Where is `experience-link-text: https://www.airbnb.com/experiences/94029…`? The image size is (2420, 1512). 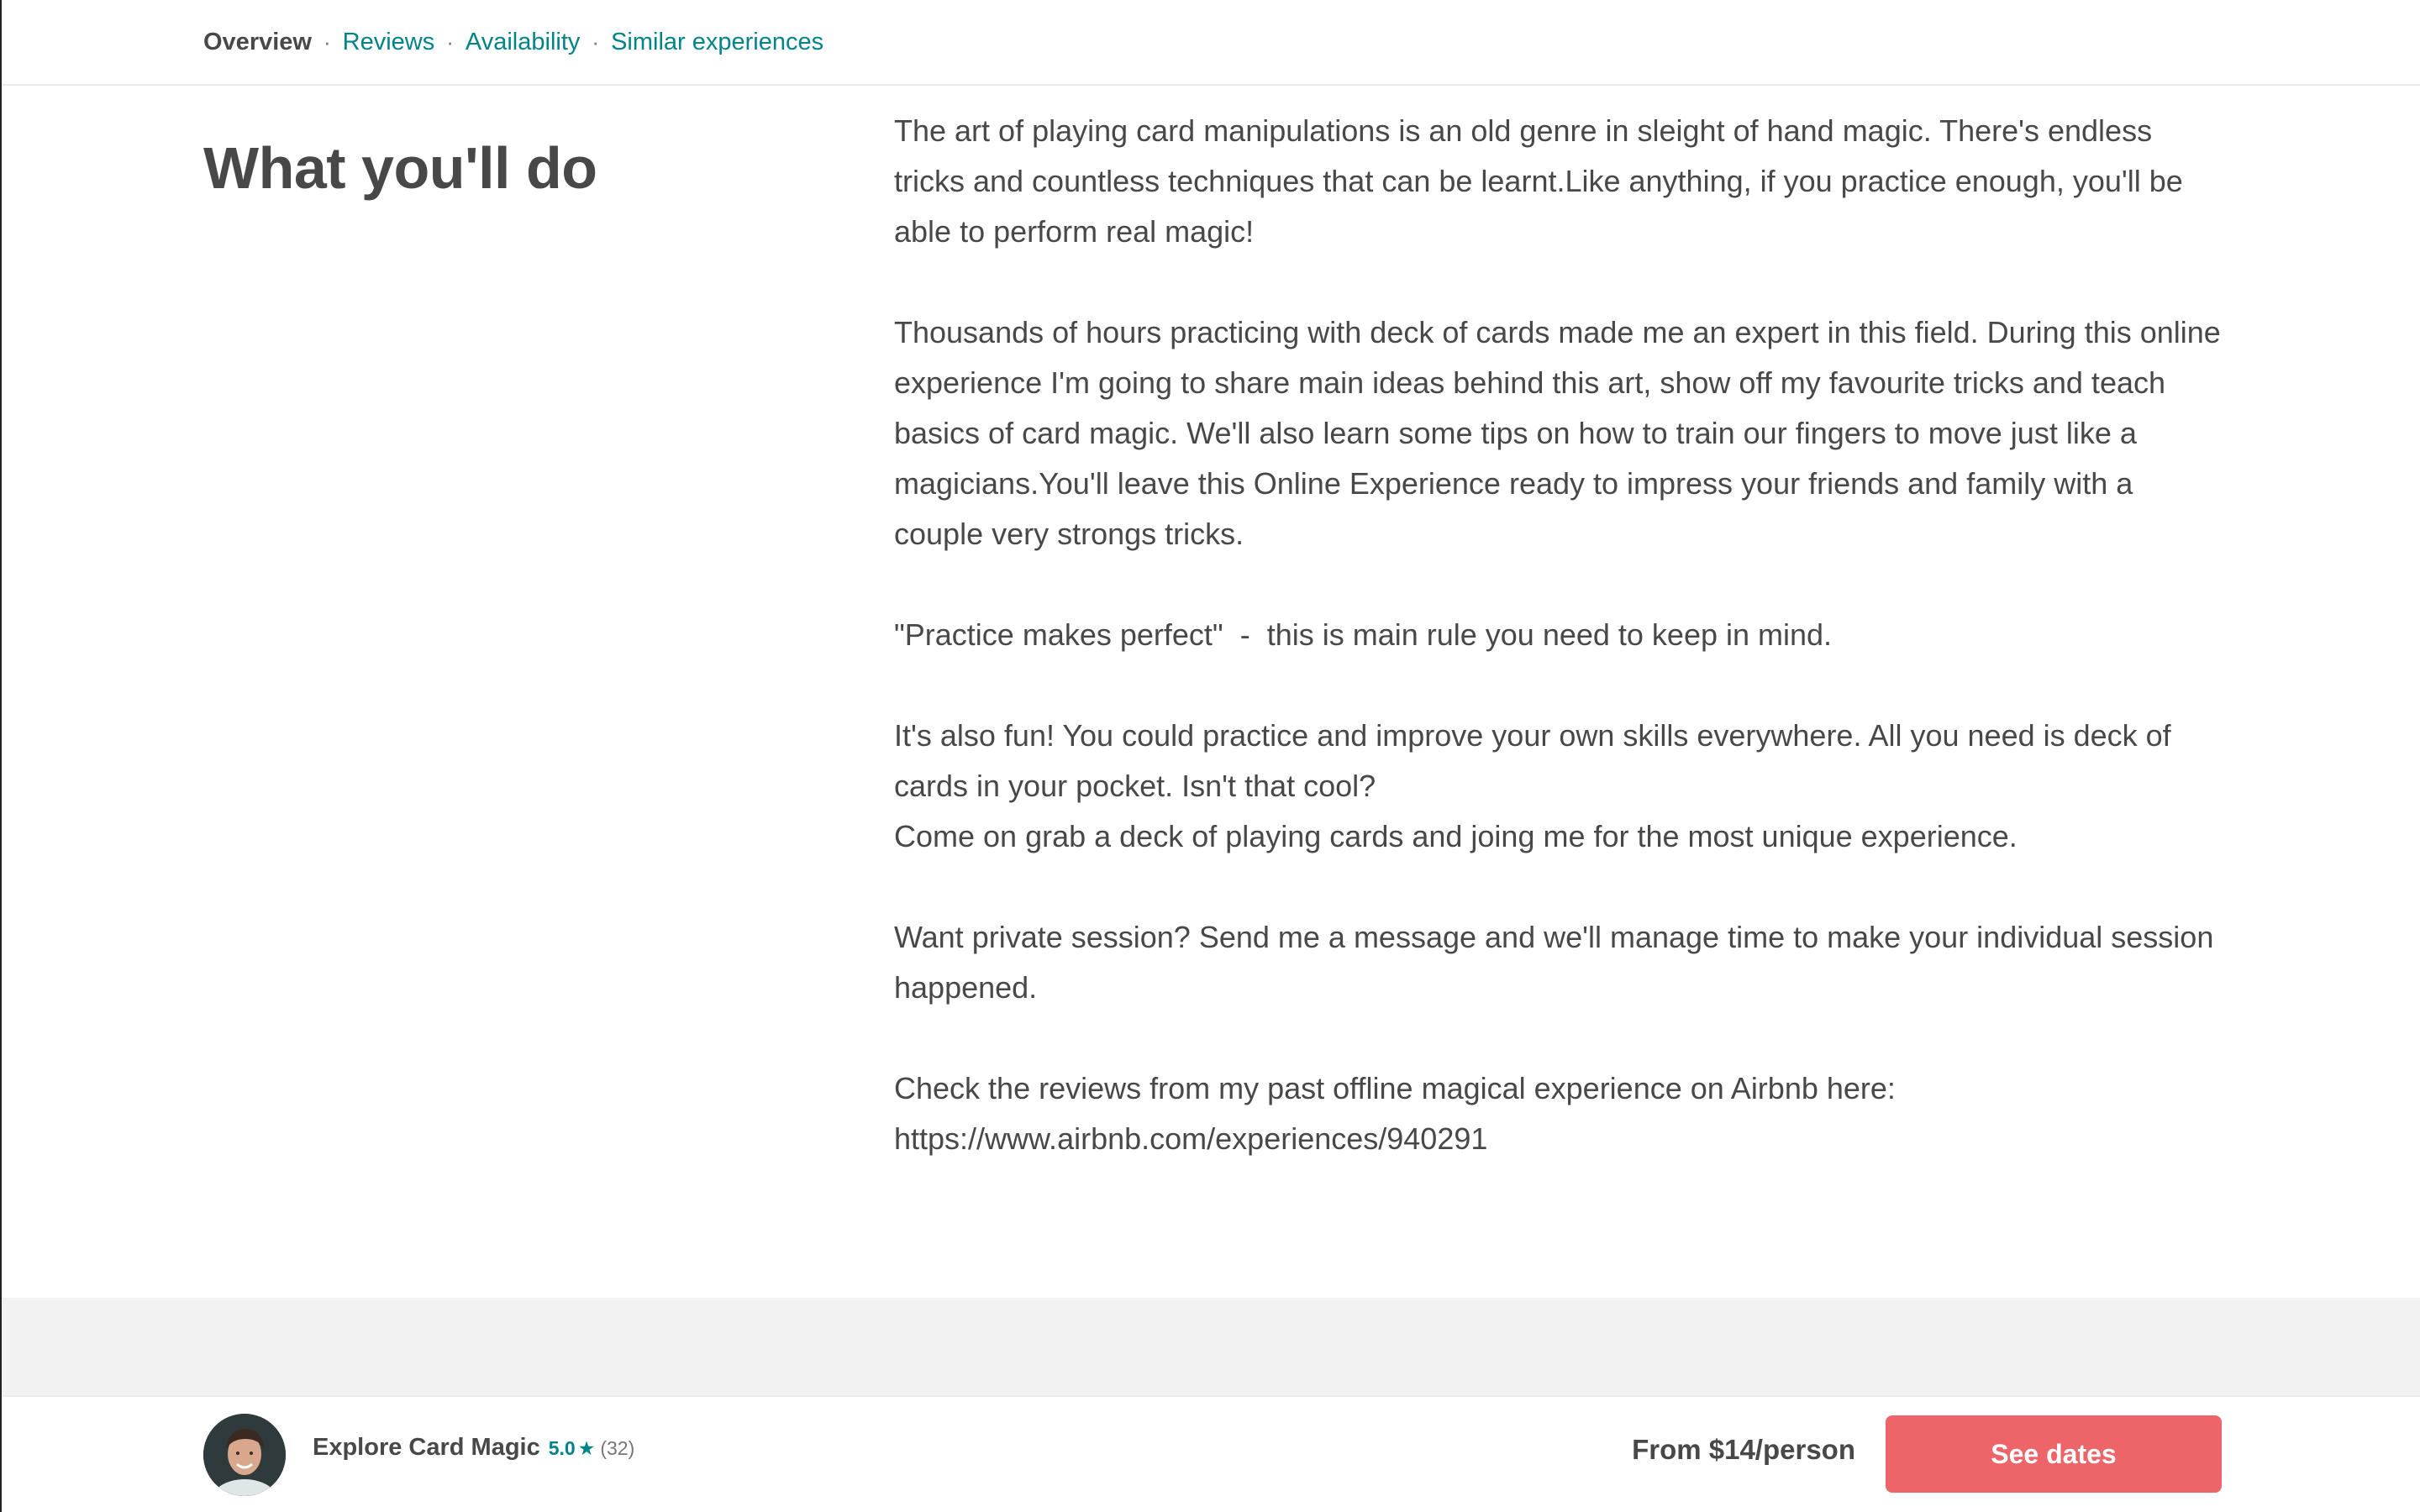
experience-link-text: https://www.airbnb.com/experiences/94029… is located at coordinates (1191, 1138).